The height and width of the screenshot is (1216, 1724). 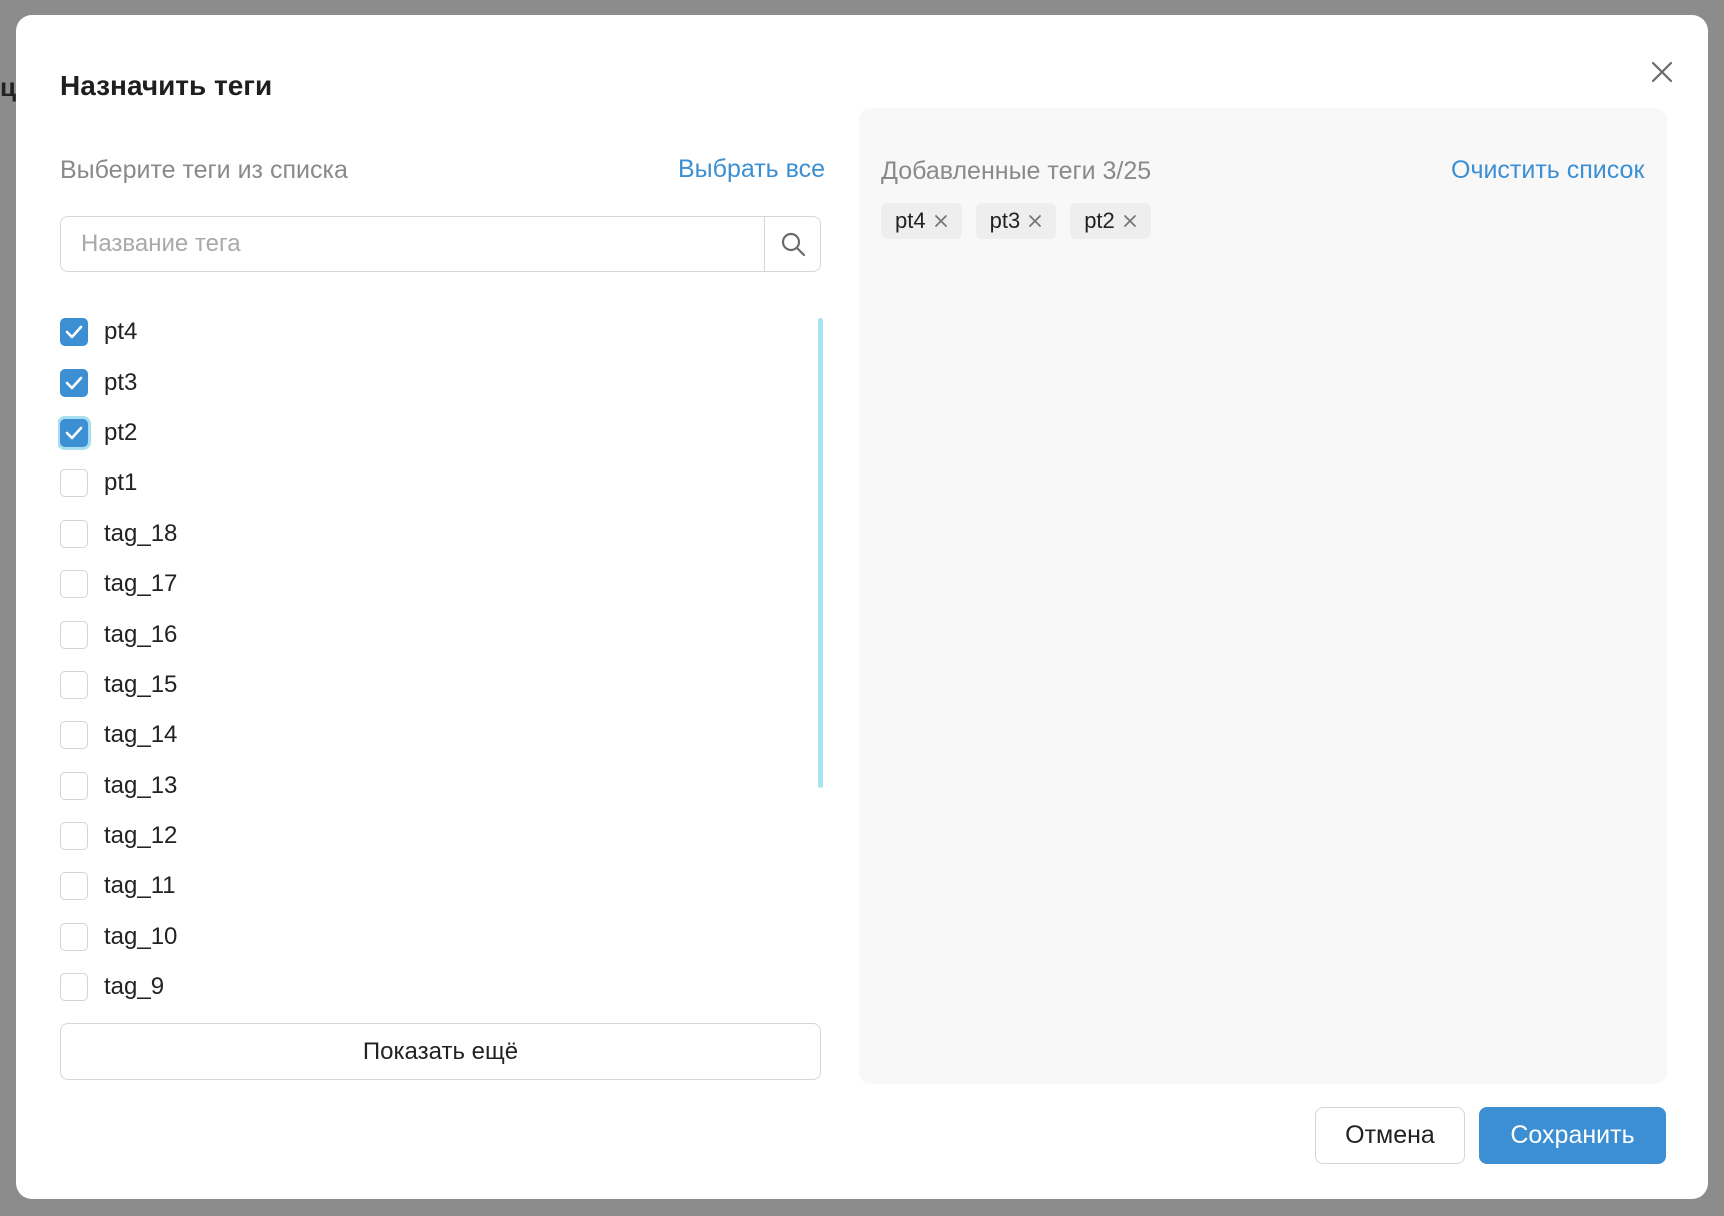 What do you see at coordinates (443, 886) in the screenshot?
I see `tag-list-item: tag_11` at bounding box center [443, 886].